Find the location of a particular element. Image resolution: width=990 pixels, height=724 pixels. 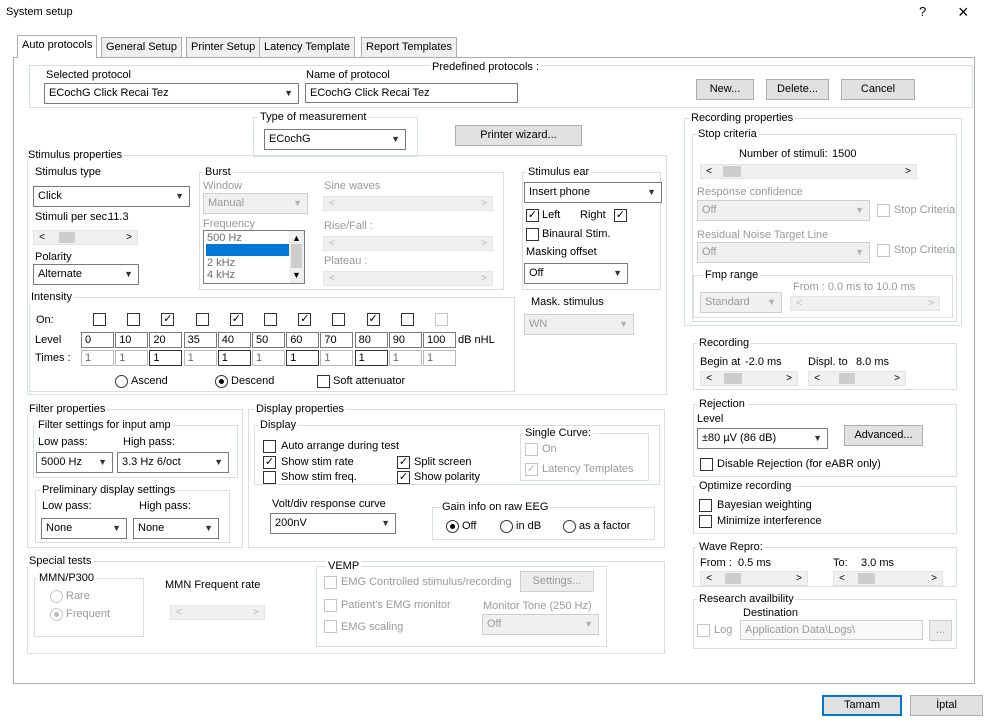

show-polarity-checkbox: ✓ is located at coordinates (403, 477).